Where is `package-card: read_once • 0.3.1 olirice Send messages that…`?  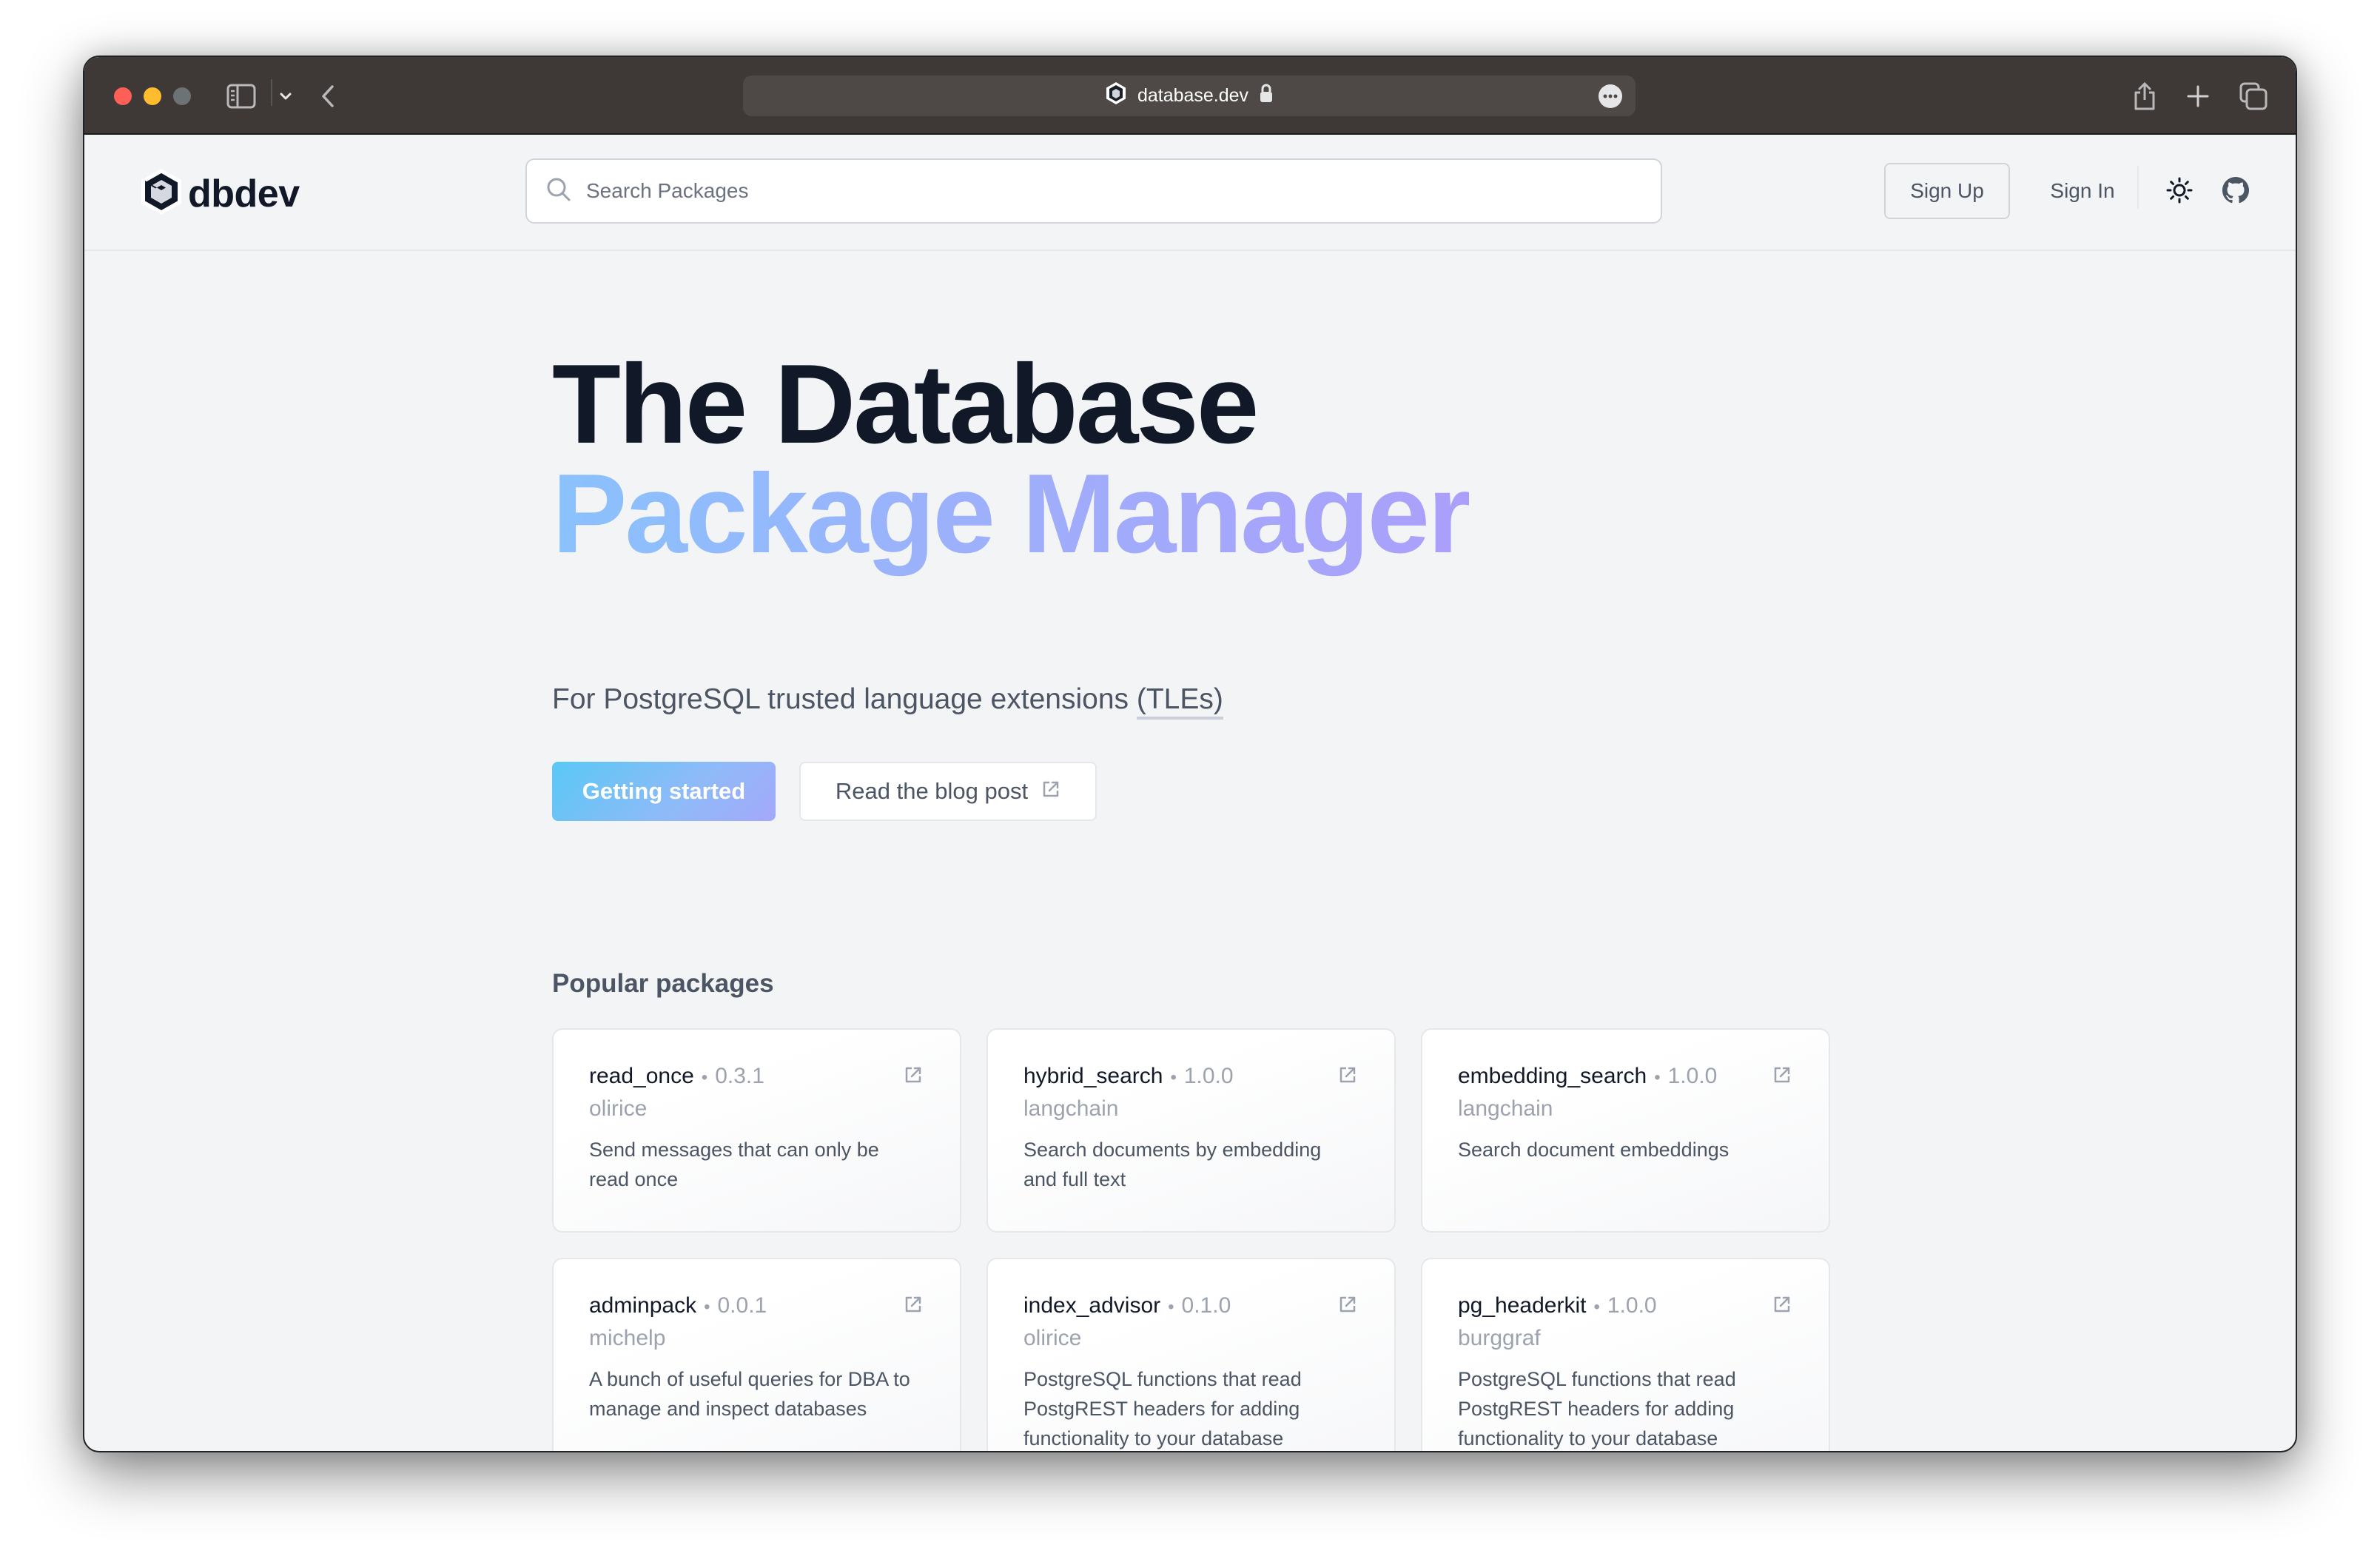 package-card: read_once • 0.3.1 olirice Send messages that… is located at coordinates (757, 1130).